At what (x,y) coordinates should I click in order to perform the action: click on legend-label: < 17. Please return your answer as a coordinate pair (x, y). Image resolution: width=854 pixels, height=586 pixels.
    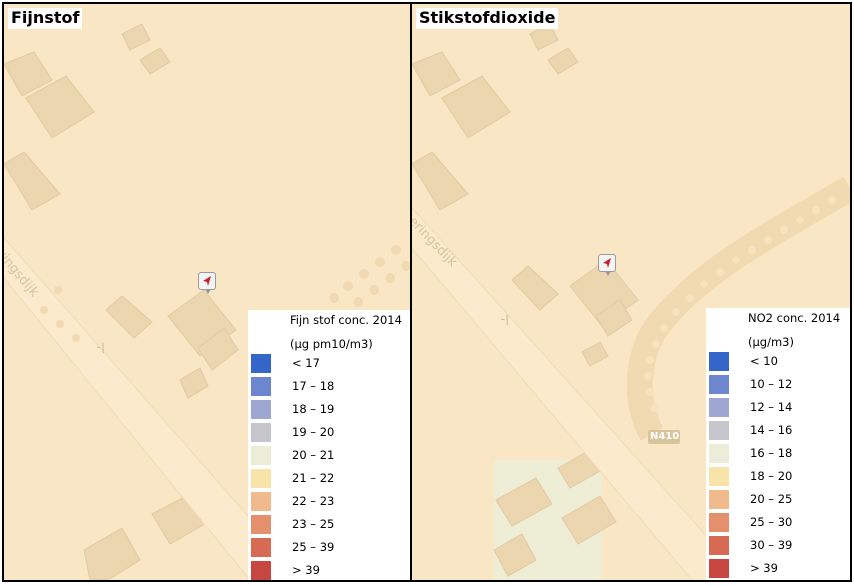
    Looking at the image, I should click on (306, 363).